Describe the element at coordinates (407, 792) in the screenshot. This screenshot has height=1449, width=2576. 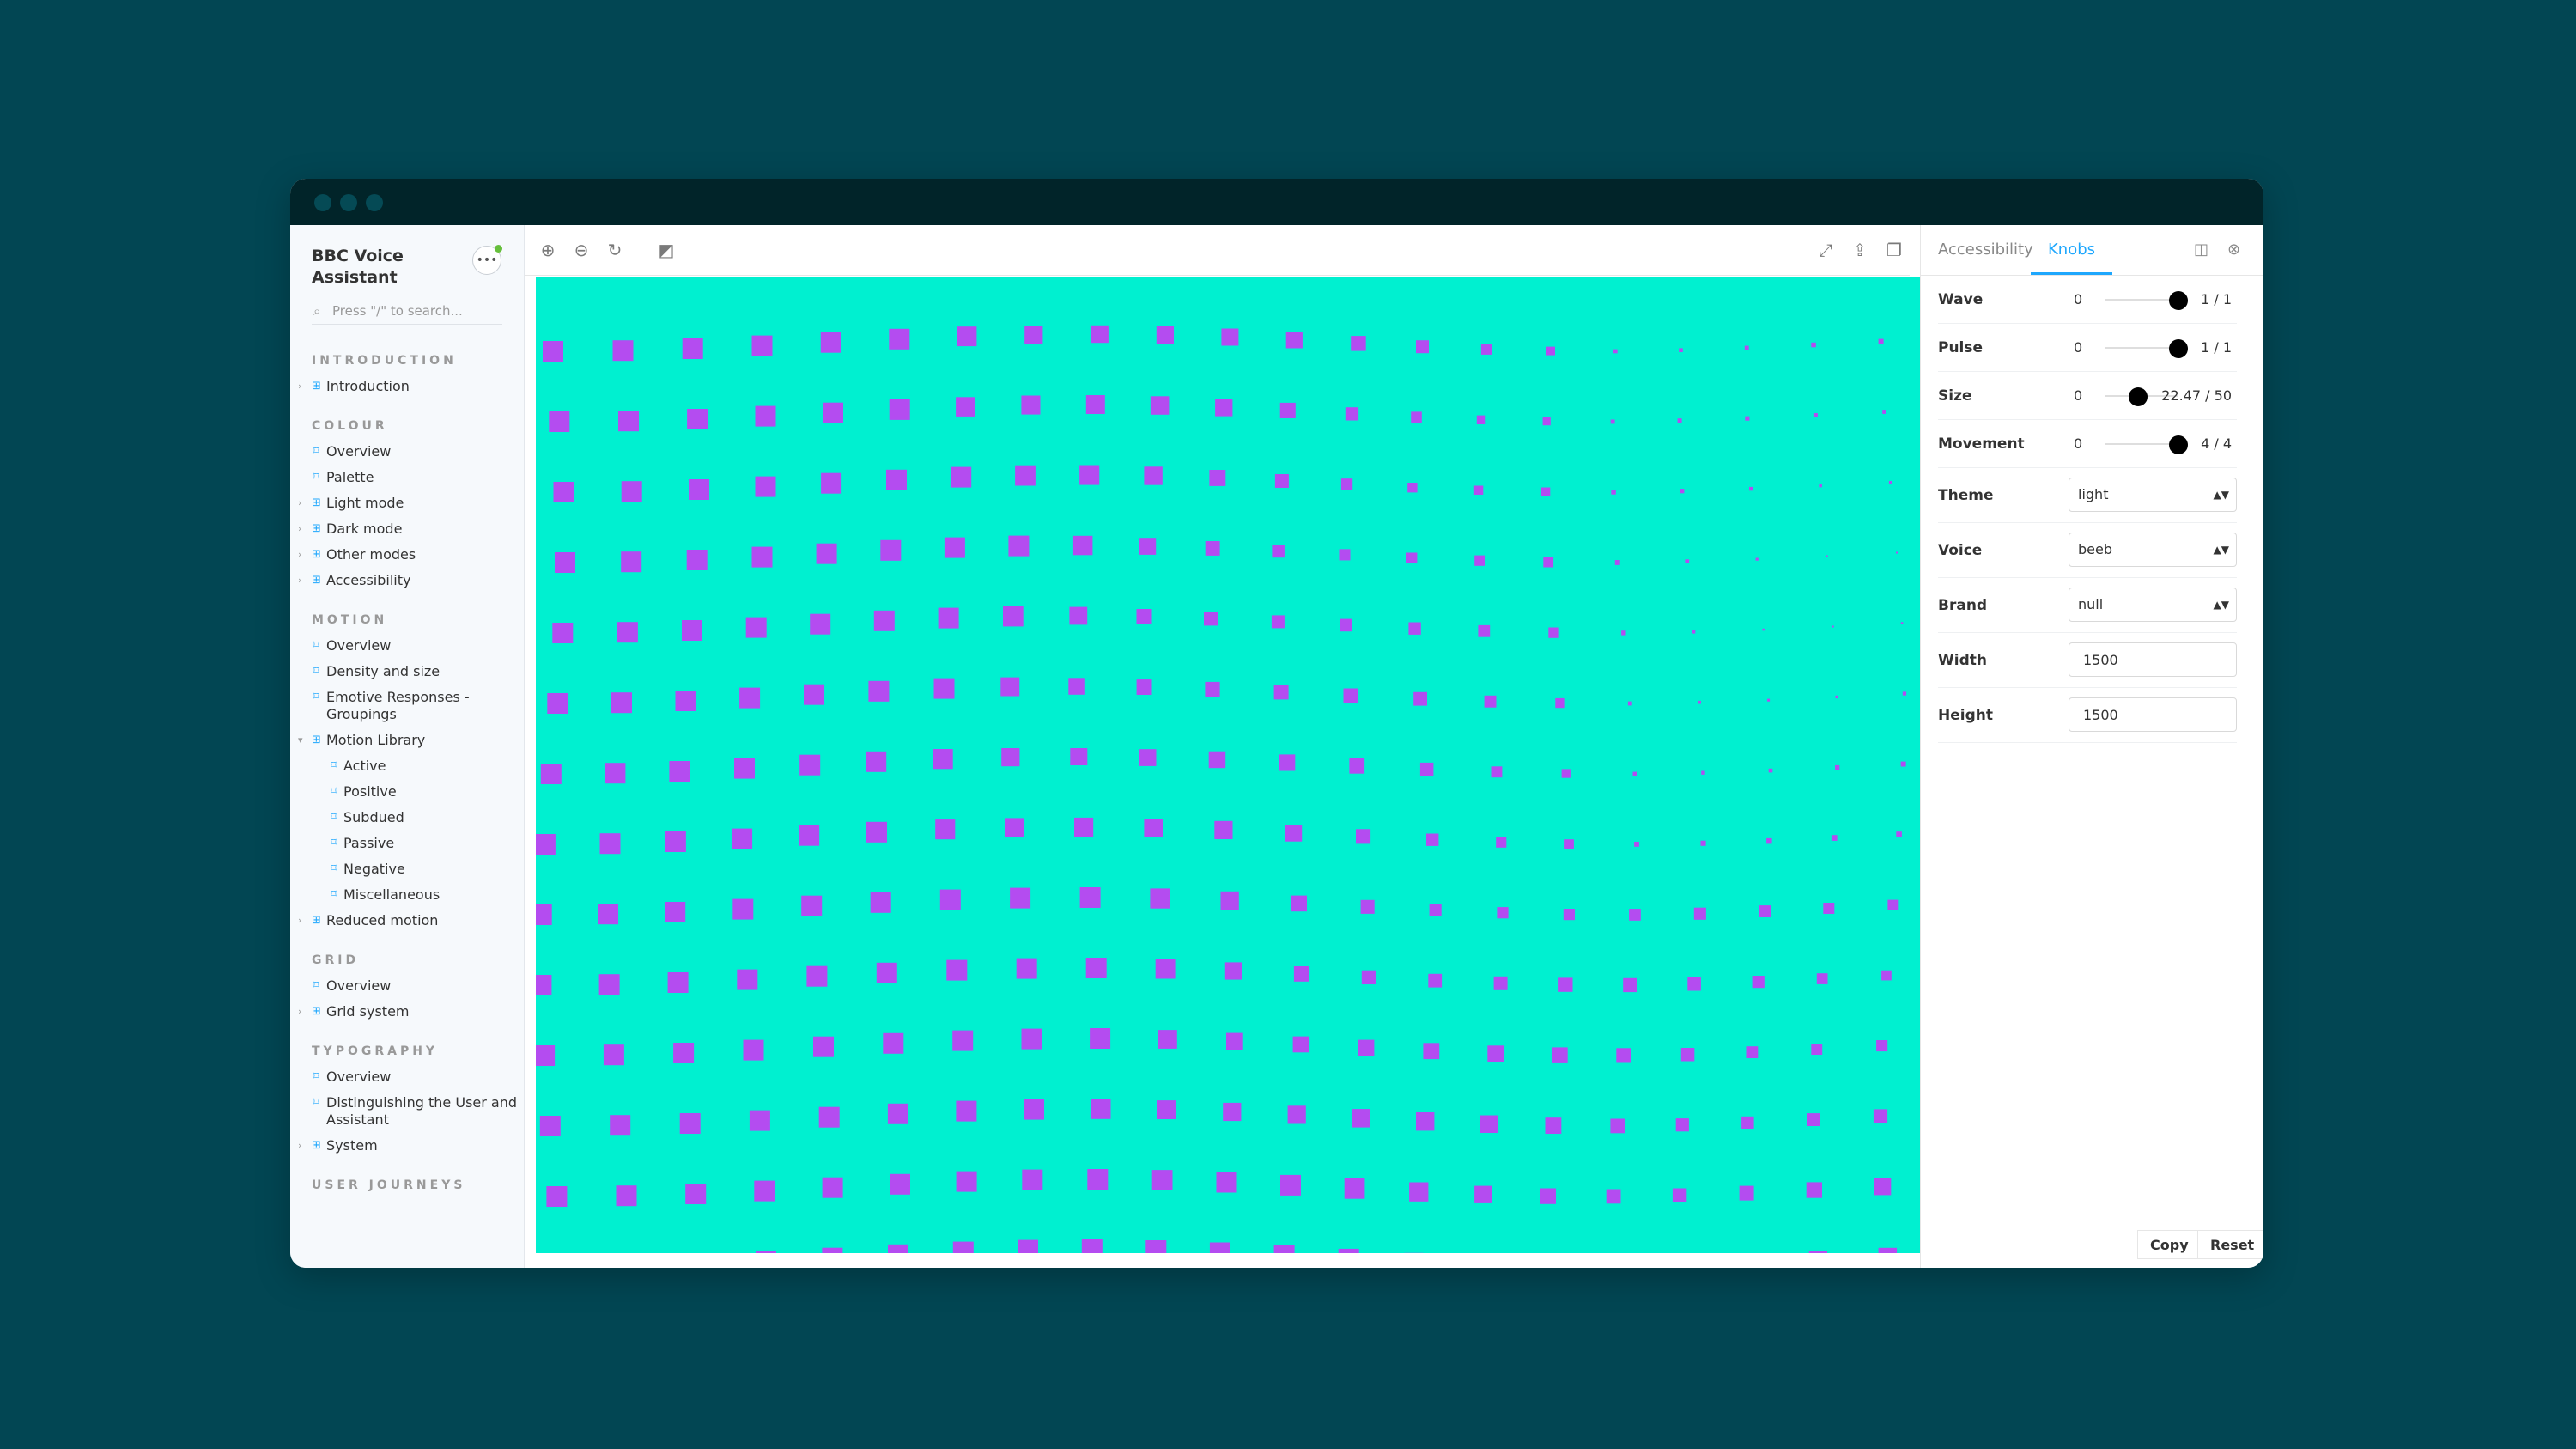
I see `sidebar-item: ⌑ Positive` at that location.